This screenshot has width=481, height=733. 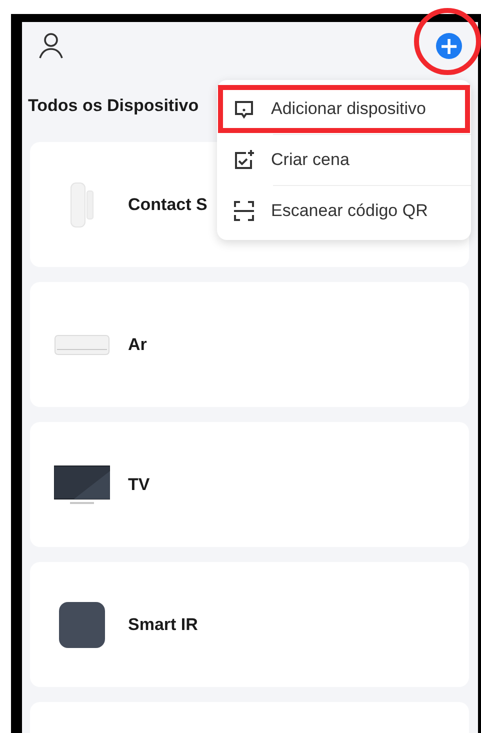 What do you see at coordinates (163, 624) in the screenshot?
I see `device-name: Smart IR` at bounding box center [163, 624].